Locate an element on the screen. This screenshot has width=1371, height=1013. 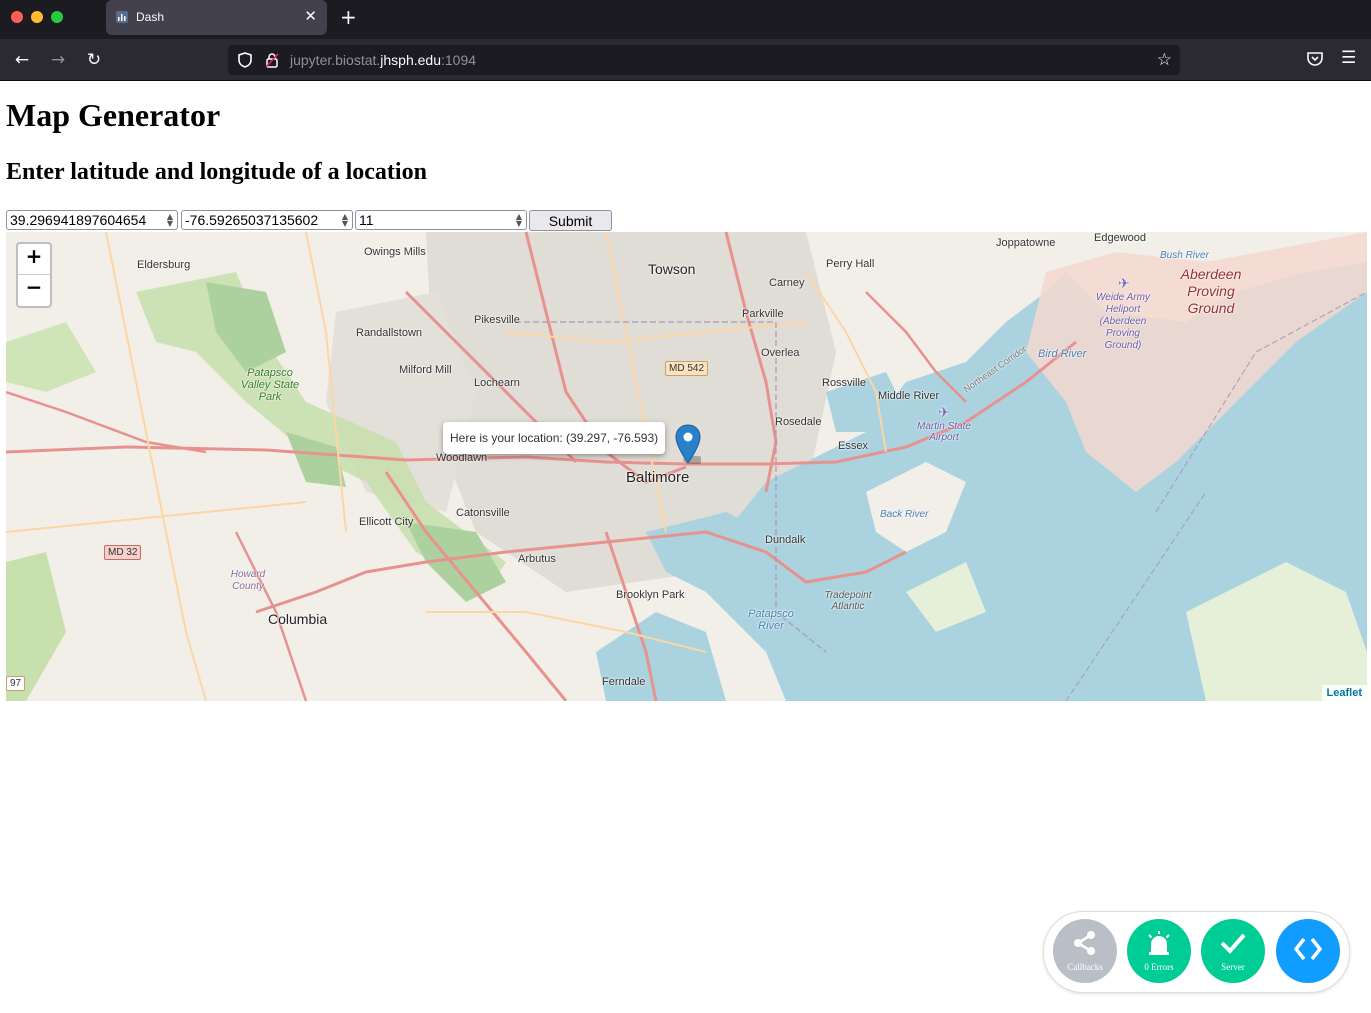
pocket-icon is located at coordinates (1315, 59).